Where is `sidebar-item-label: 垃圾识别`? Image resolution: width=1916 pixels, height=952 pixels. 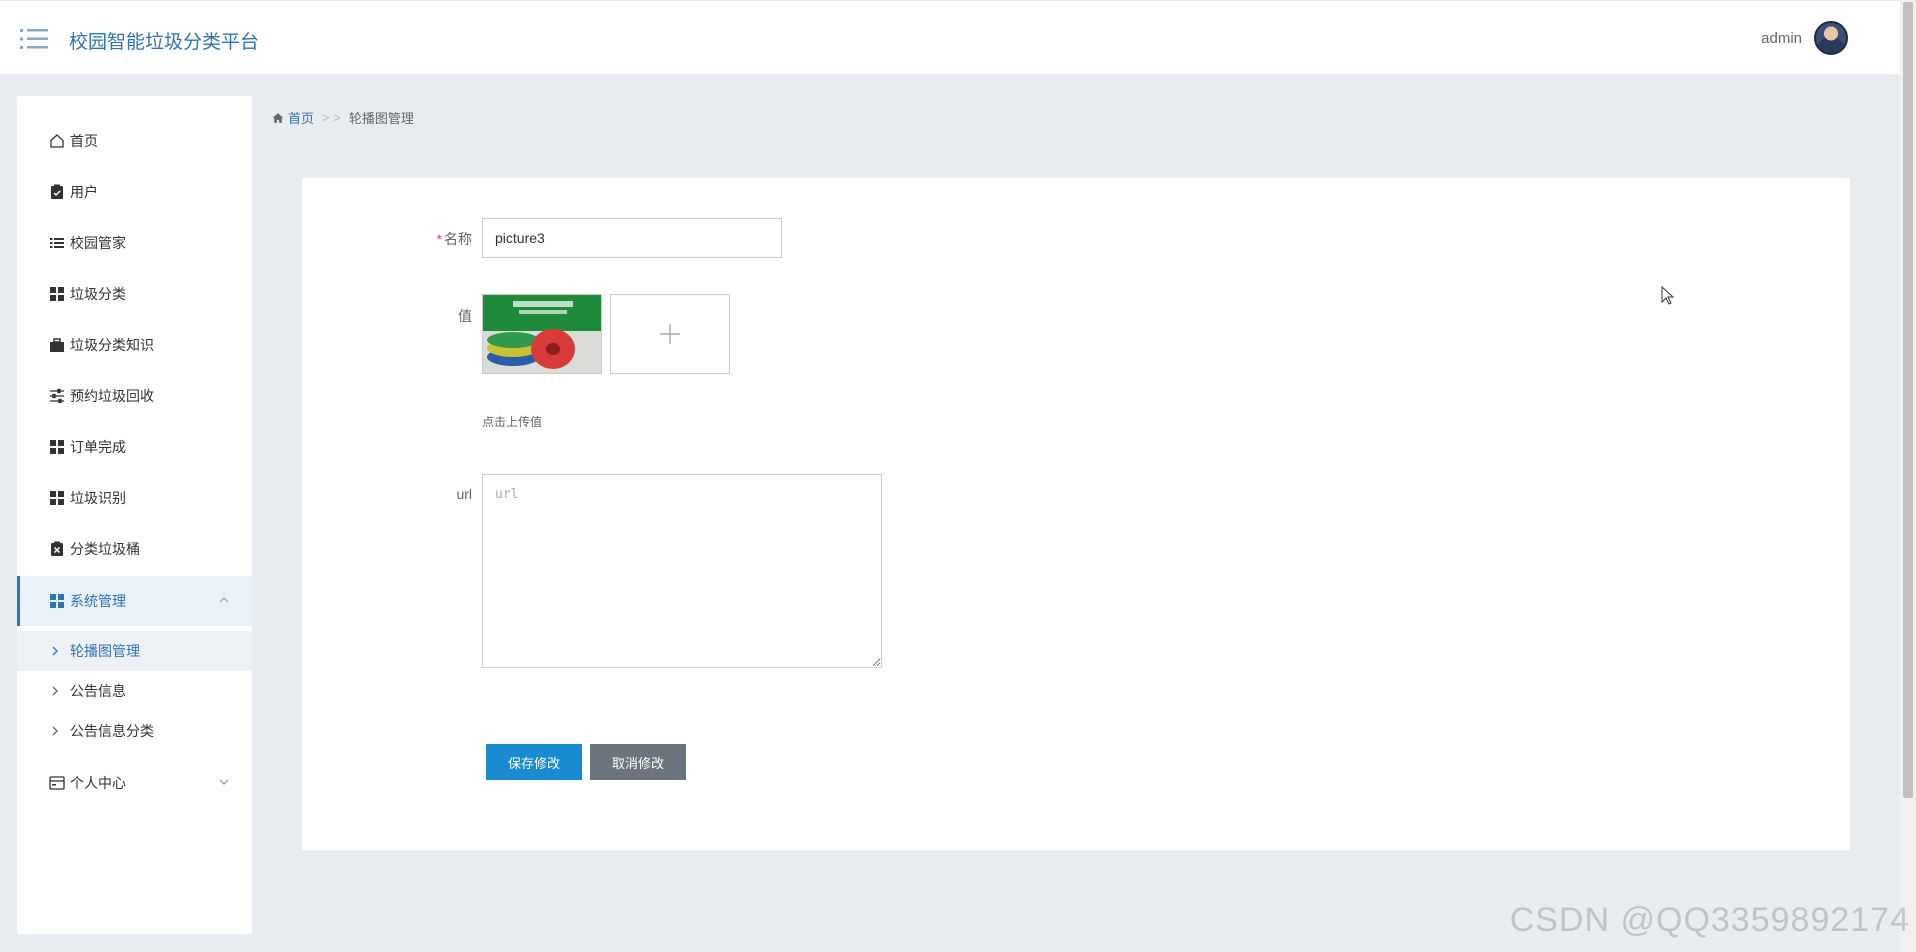
sidebar-item-label: 垃圾识别 is located at coordinates (98, 498).